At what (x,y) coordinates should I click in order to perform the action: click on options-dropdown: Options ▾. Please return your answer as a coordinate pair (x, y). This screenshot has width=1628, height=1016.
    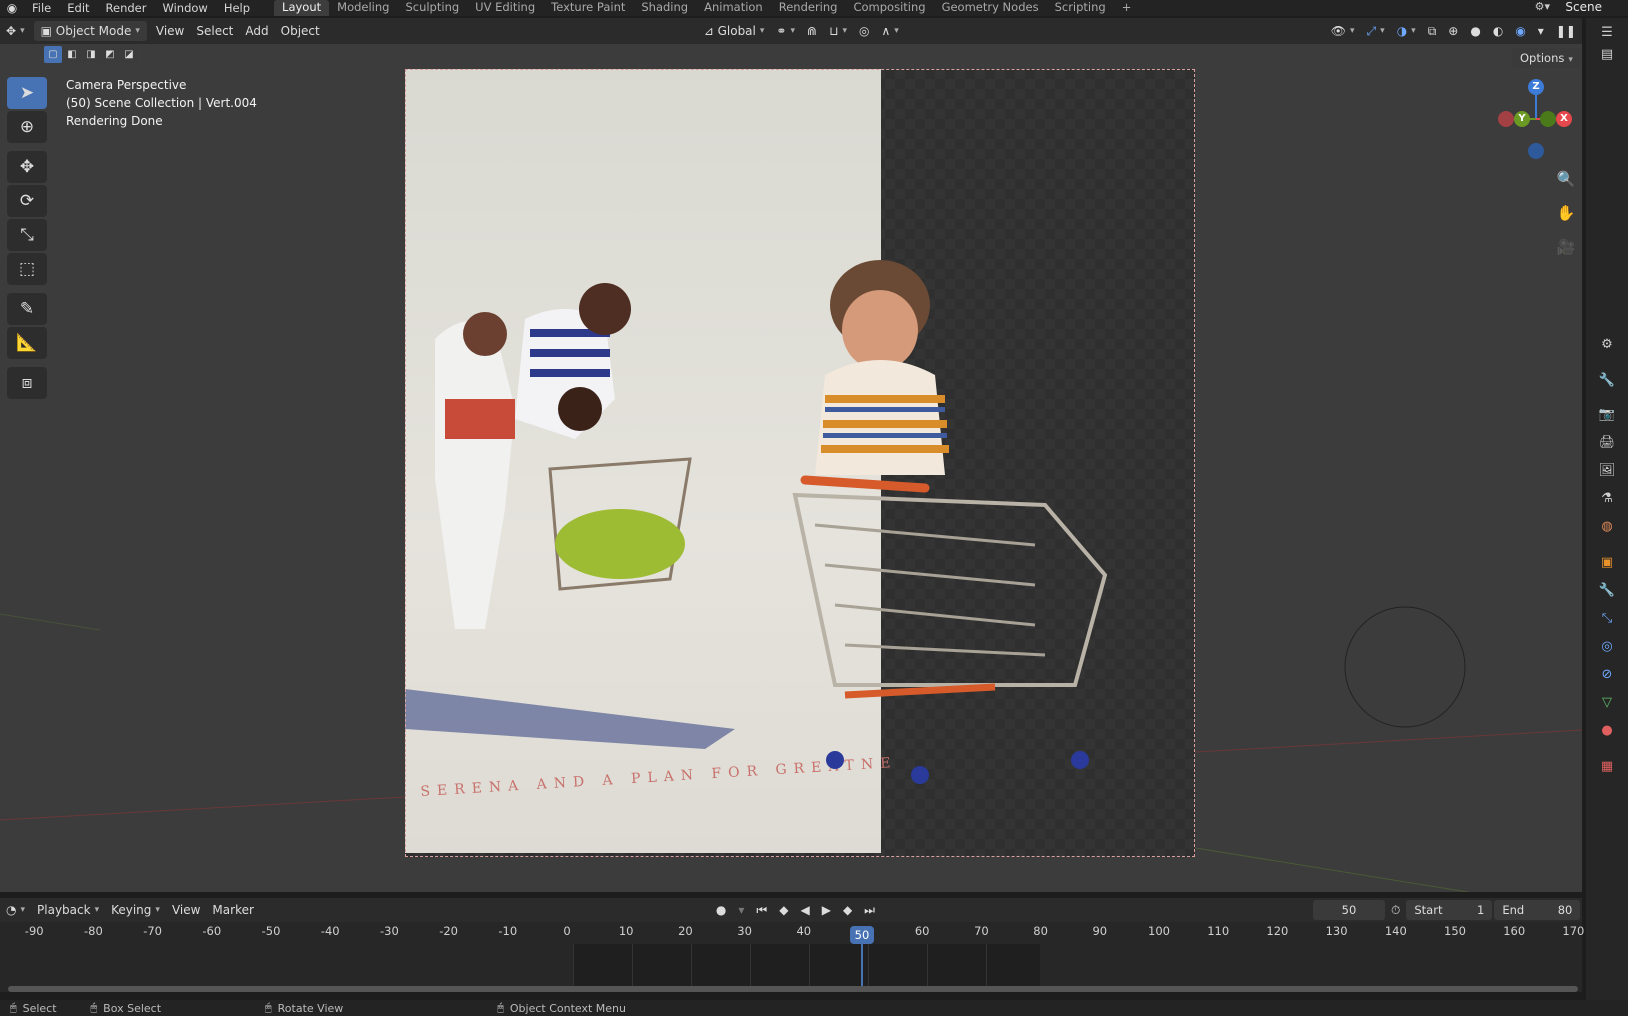
    Looking at the image, I should click on (1546, 58).